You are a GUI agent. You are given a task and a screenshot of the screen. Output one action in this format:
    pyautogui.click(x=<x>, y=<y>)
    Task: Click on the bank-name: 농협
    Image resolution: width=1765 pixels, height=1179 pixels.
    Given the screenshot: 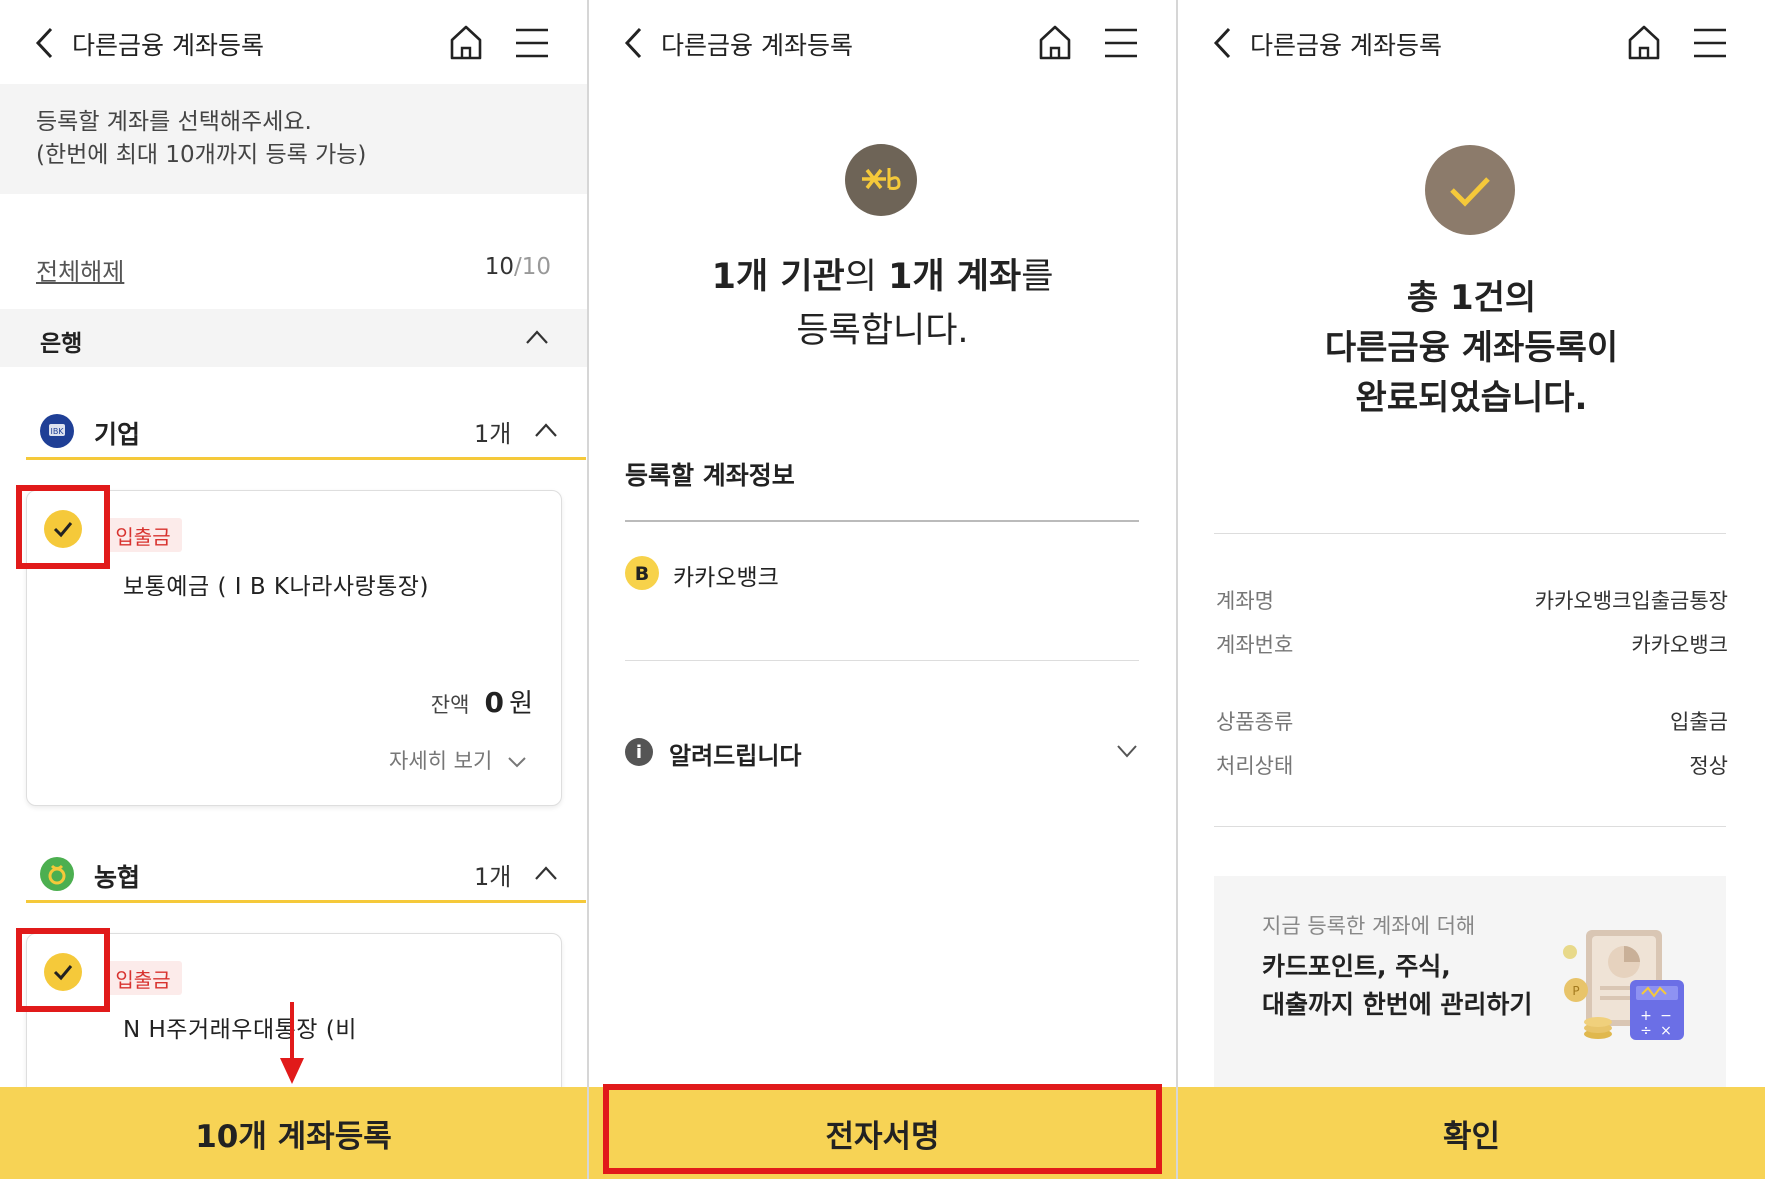 What is the action you would take?
    pyautogui.click(x=117, y=877)
    